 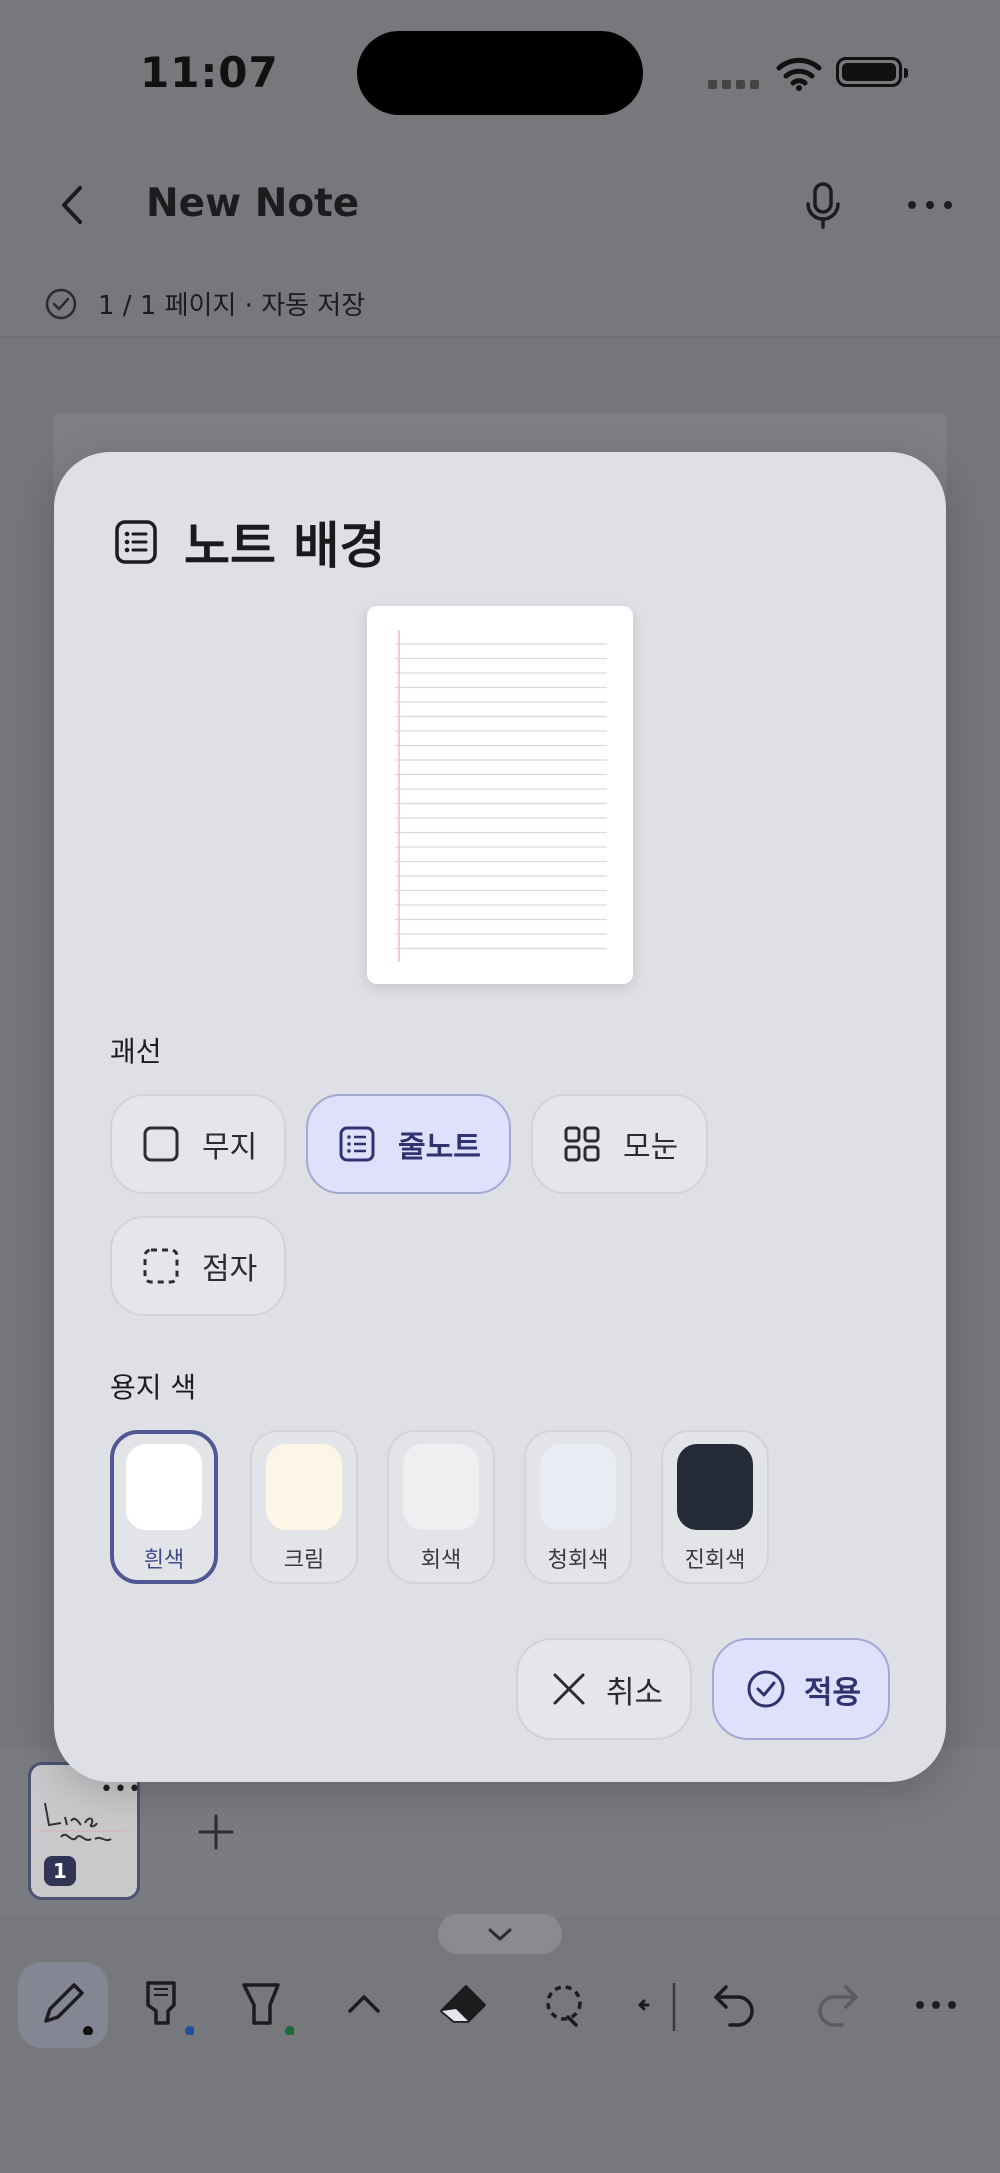 What do you see at coordinates (872, 72) in the screenshot?
I see `battery-icon` at bounding box center [872, 72].